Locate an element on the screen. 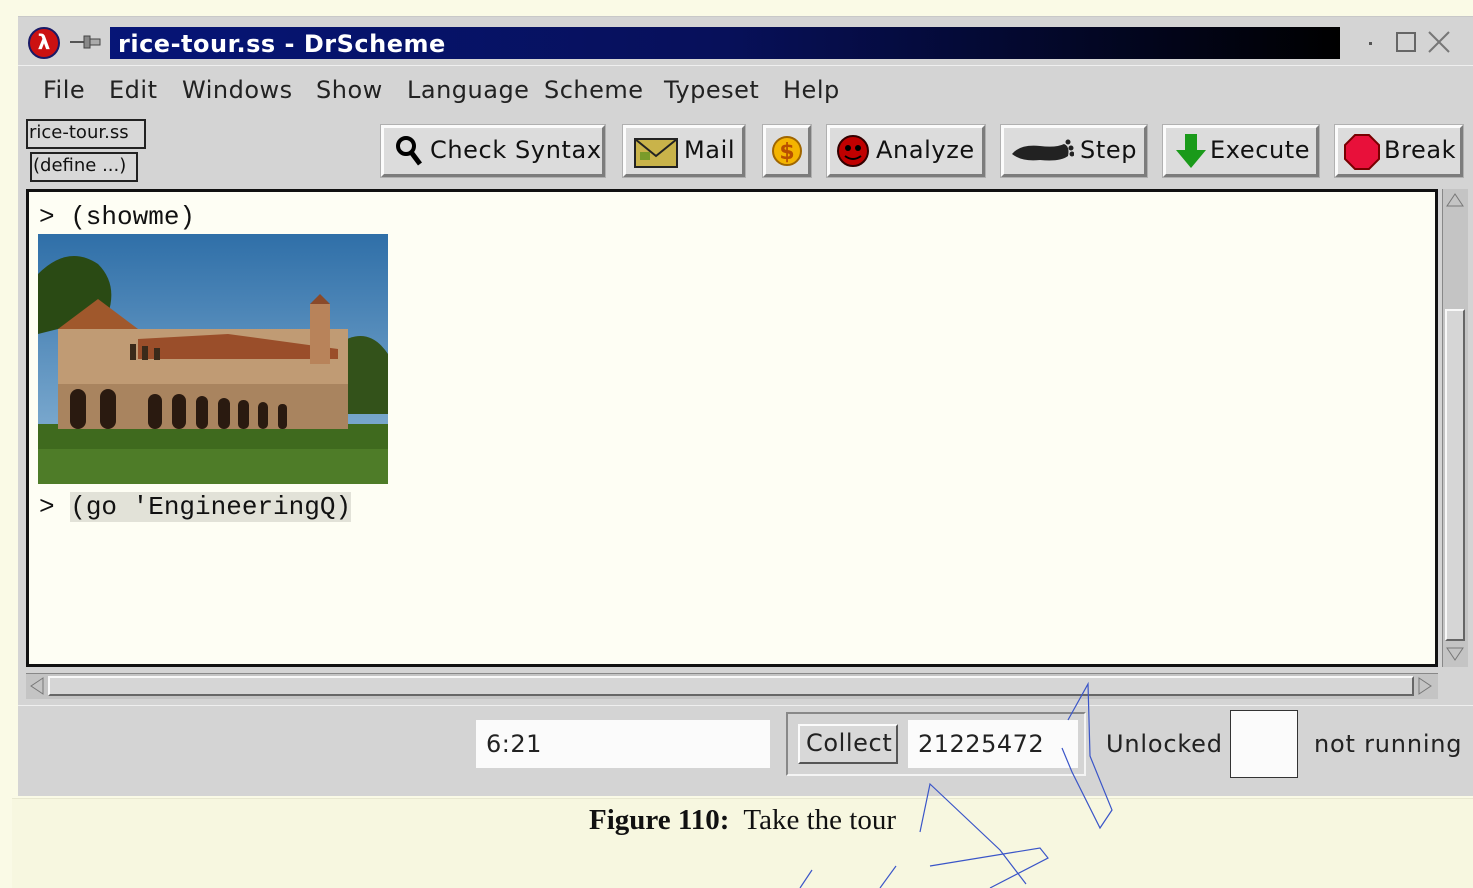 Image resolution: width=1473 pixels, height=888 pixels. dollar-button: $ is located at coordinates (787, 151).